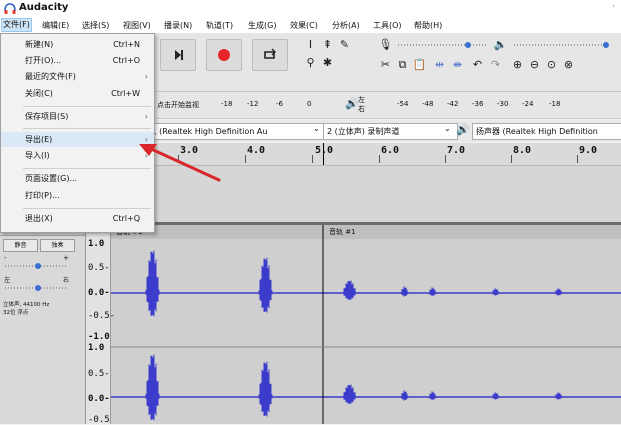 The height and width of the screenshot is (425, 621). Describe the element at coordinates (456, 150) in the screenshot. I see `timeline-label: 7.0` at that location.